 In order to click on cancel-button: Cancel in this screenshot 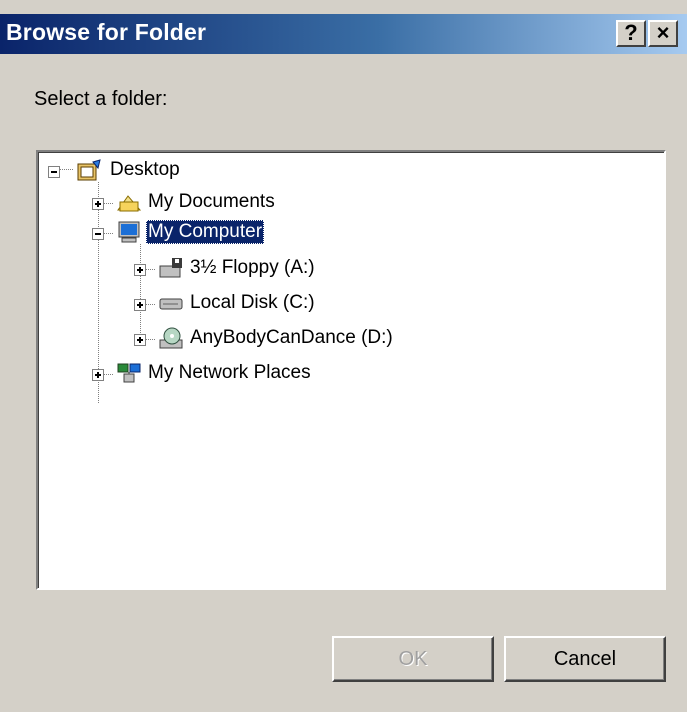, I will do `click(585, 659)`.